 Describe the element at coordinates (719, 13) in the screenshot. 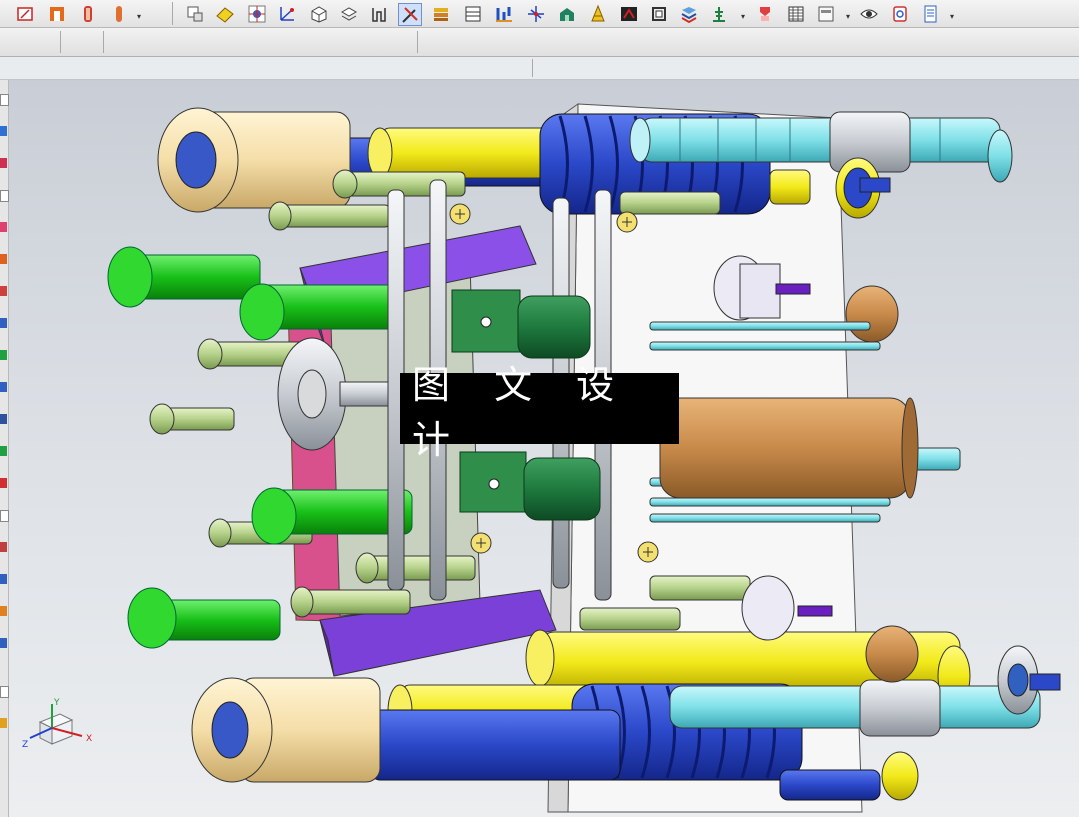

I see `drill-icon` at that location.